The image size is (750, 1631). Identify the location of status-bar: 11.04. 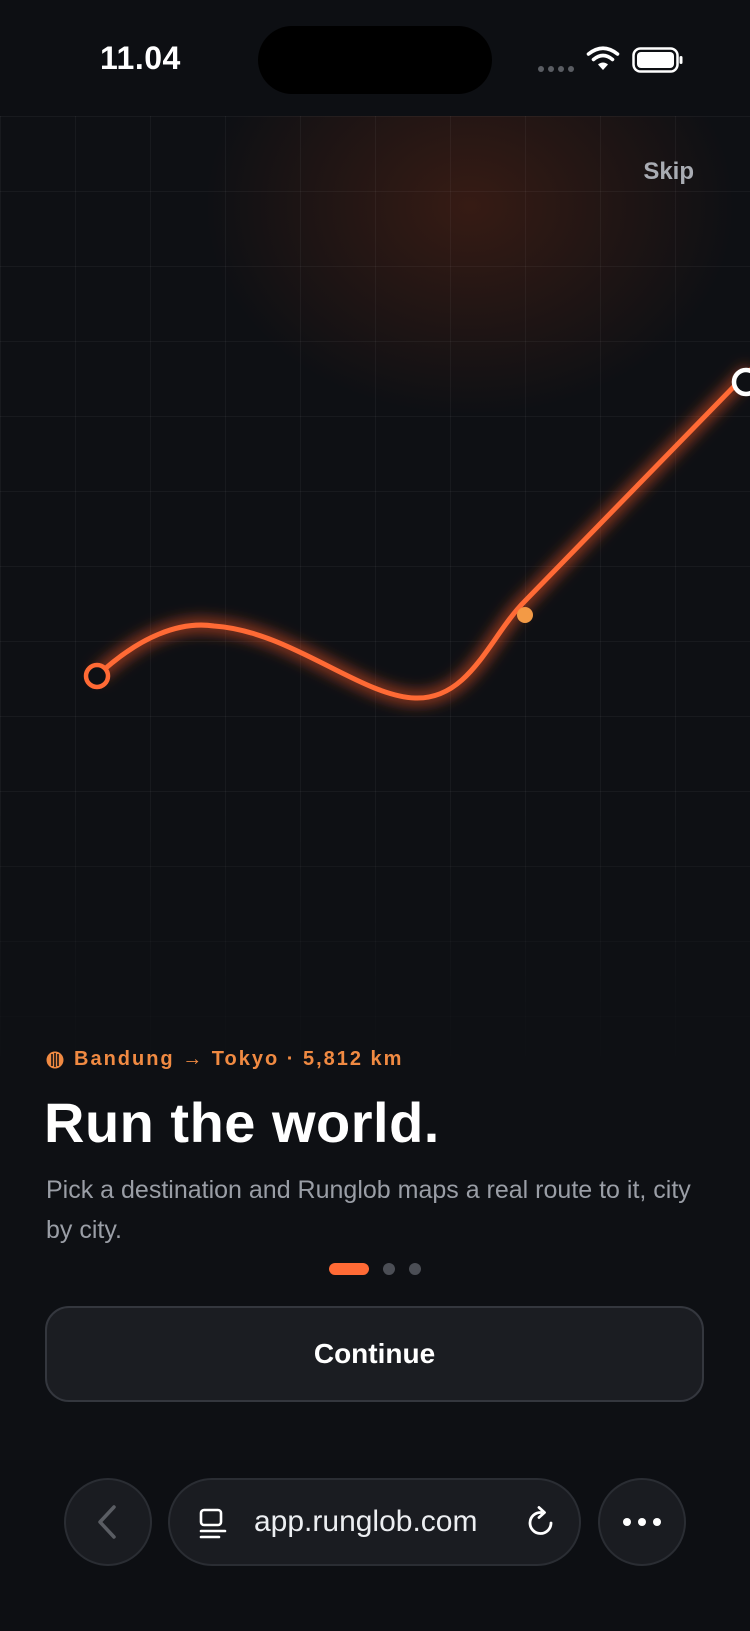
(375, 58).